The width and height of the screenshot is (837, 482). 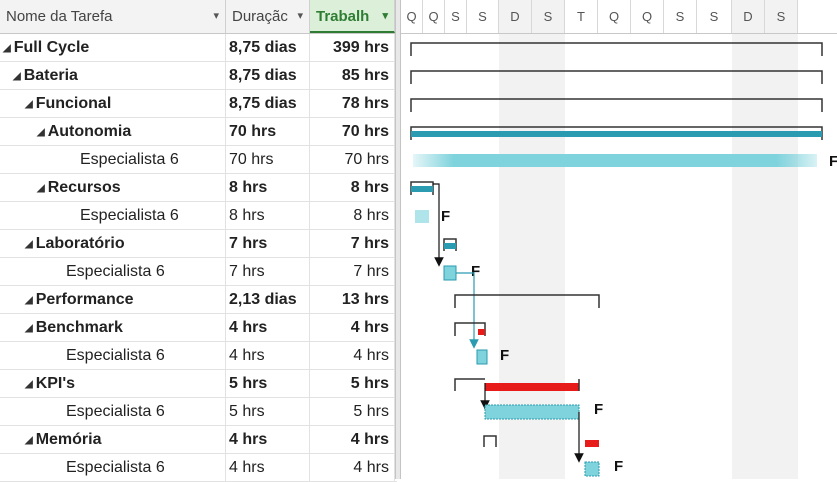 I want to click on work-cell: 85 hrs, so click(x=352, y=75).